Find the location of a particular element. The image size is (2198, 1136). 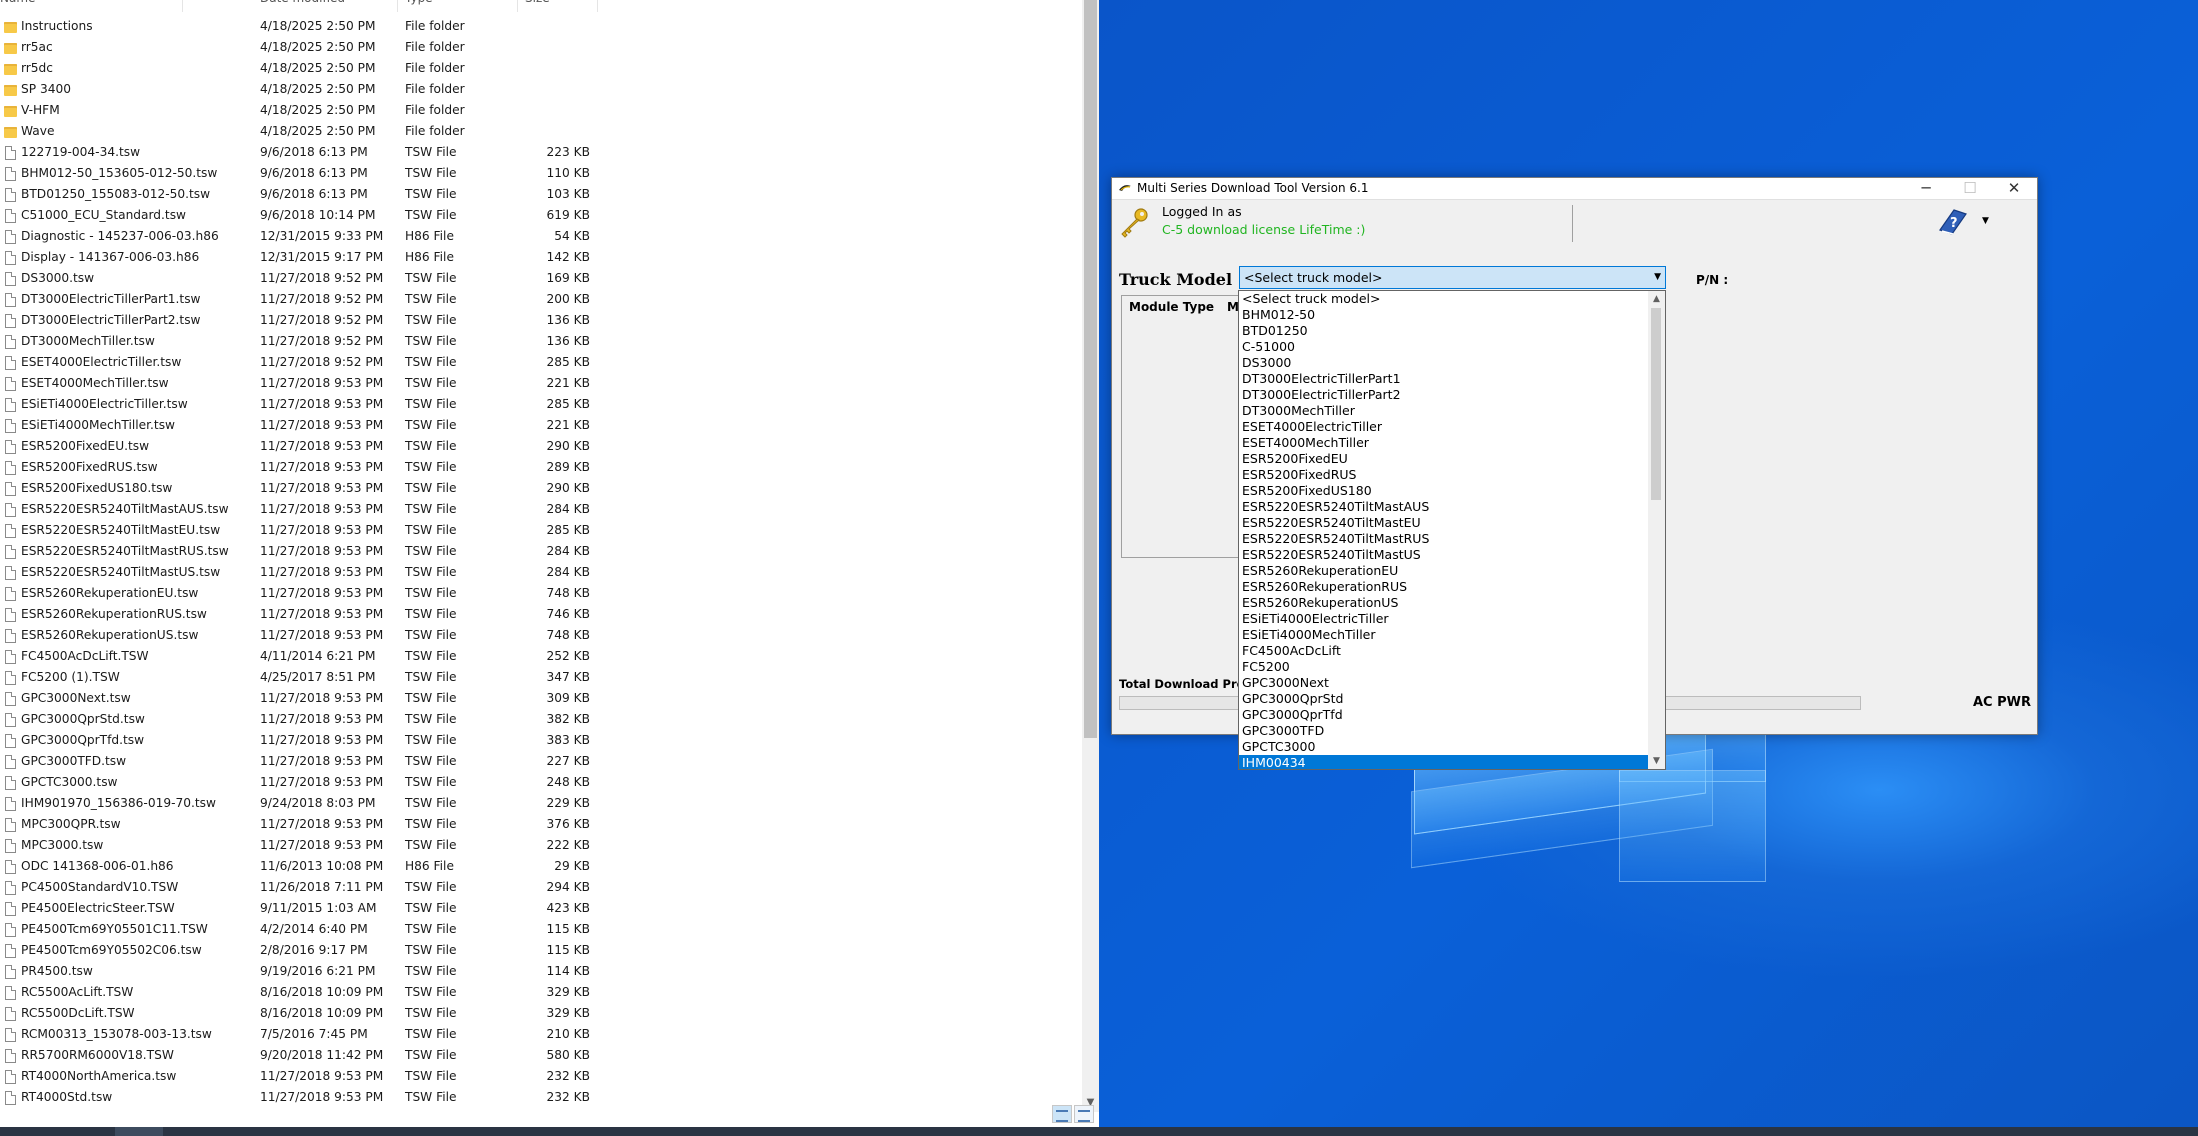

dropdown-option: ESR5260RekuperationRUS is located at coordinates (1444, 587).